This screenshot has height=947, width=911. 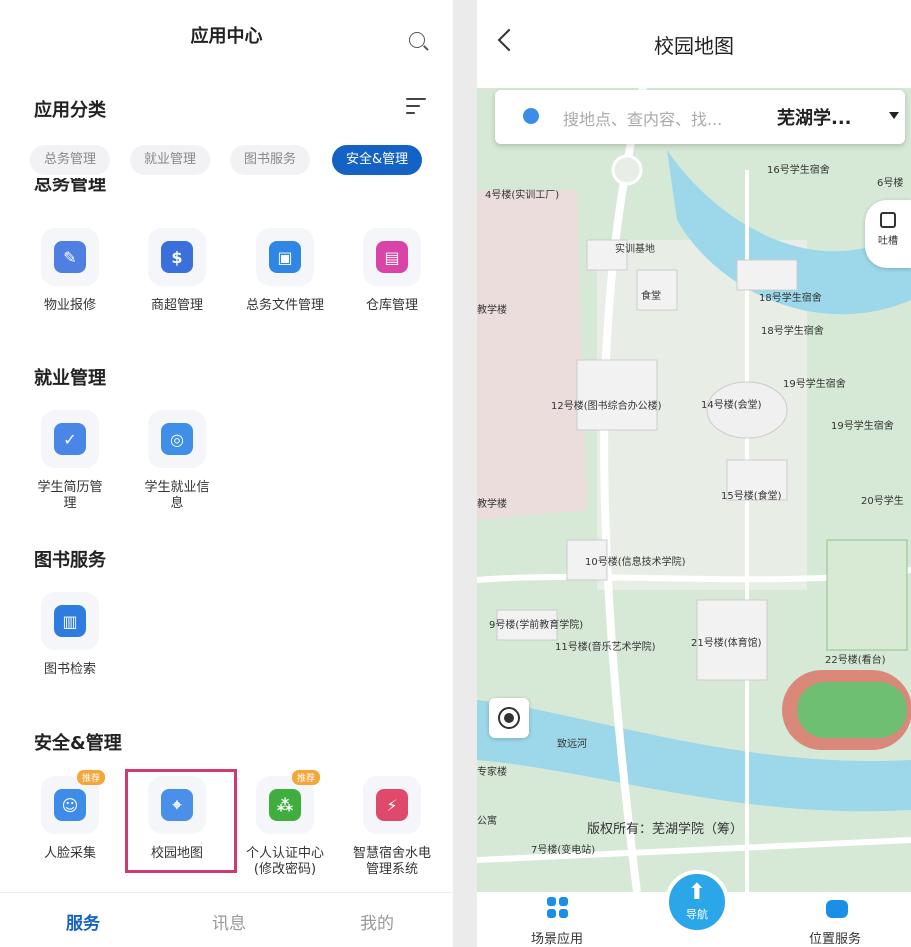 What do you see at coordinates (70, 110) in the screenshot?
I see `category-title: 应用分类` at bounding box center [70, 110].